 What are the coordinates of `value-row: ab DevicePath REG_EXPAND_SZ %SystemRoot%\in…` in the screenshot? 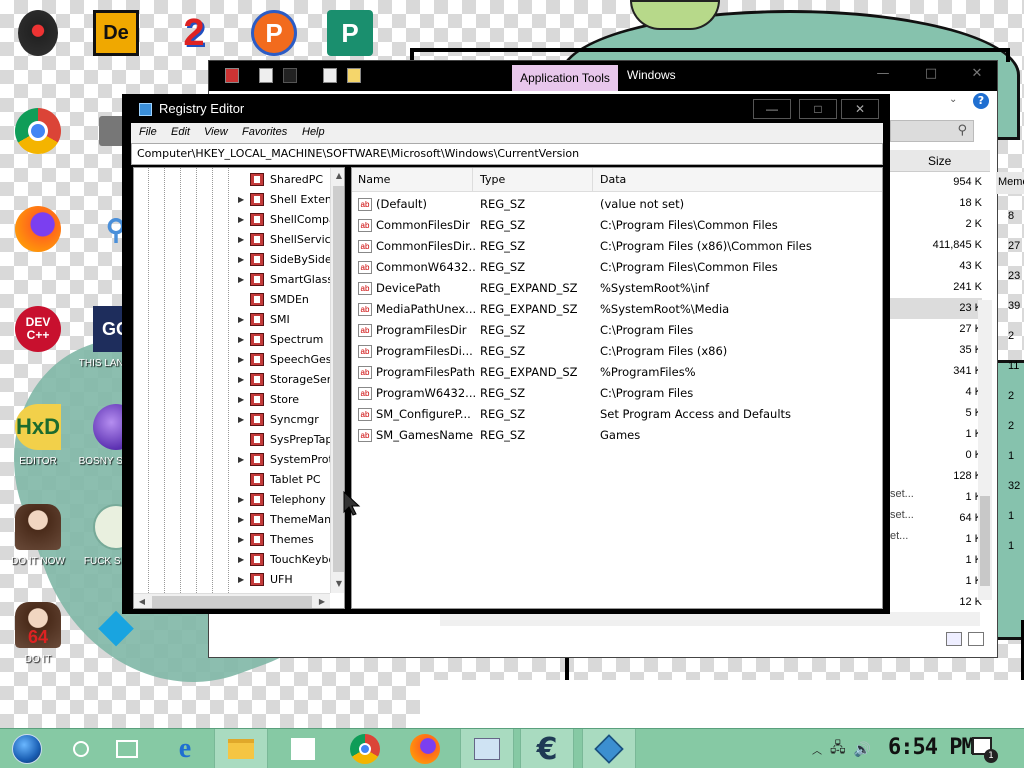 It's located at (617, 288).